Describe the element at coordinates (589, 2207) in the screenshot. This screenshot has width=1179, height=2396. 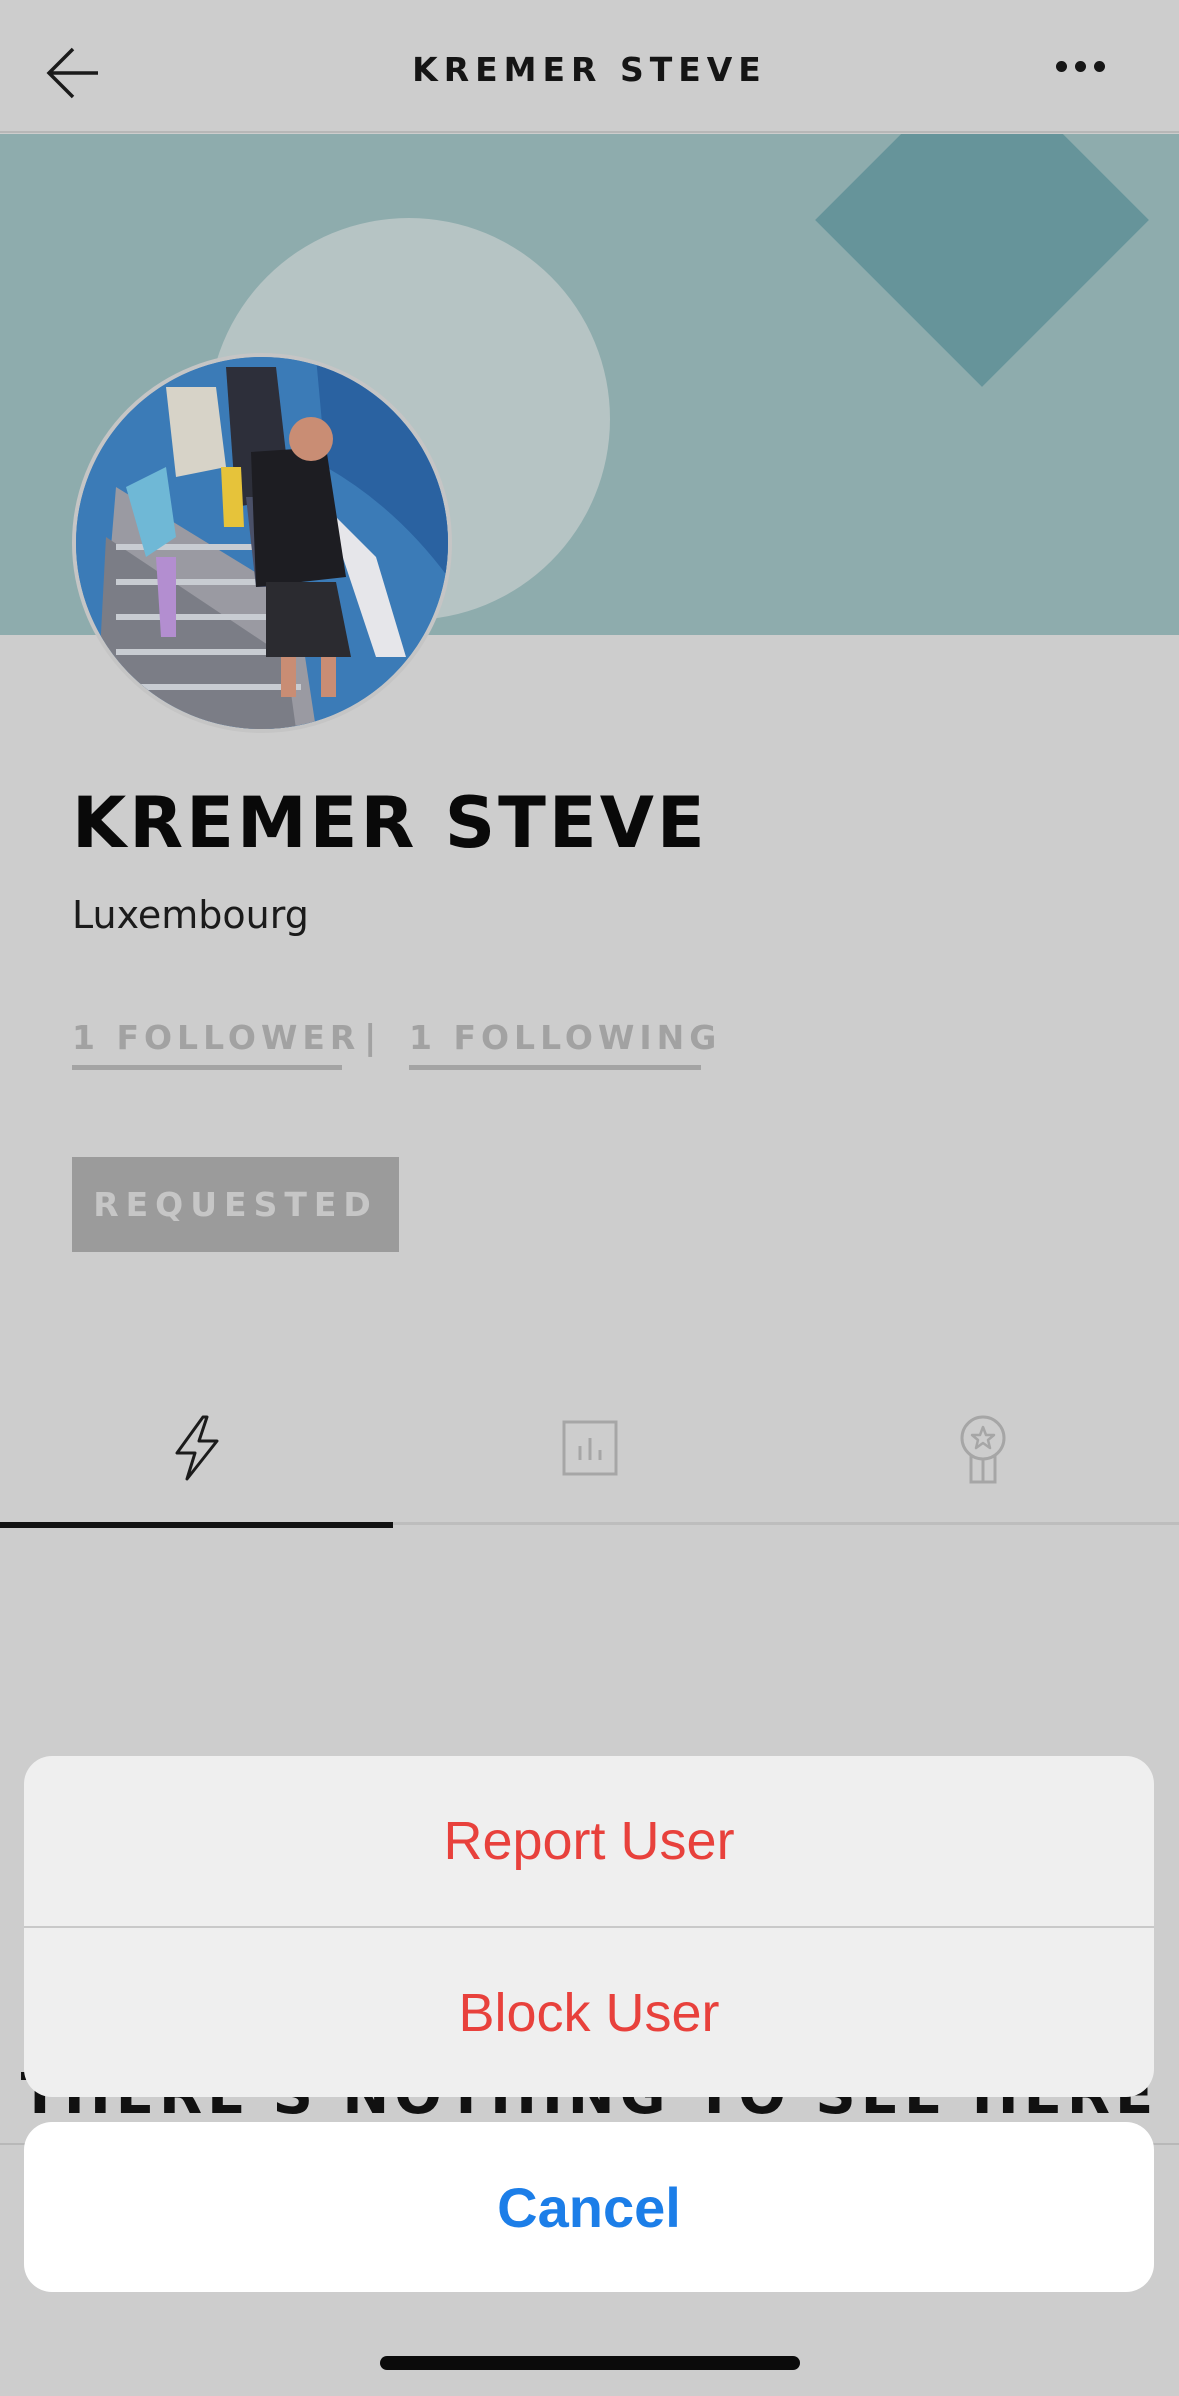
I see `cancel-button: Cancel` at that location.